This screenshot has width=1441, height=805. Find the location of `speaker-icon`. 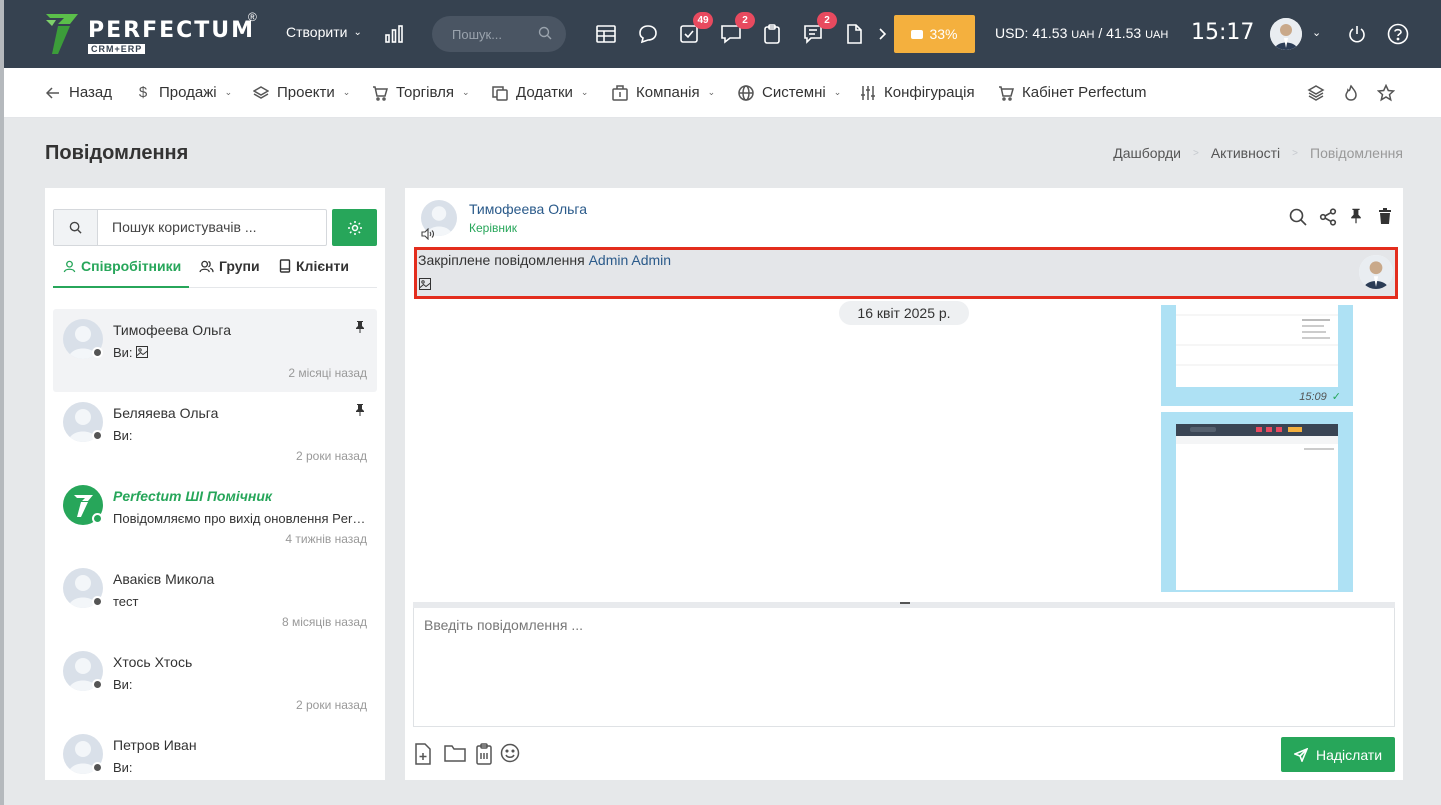

speaker-icon is located at coordinates (428, 234).